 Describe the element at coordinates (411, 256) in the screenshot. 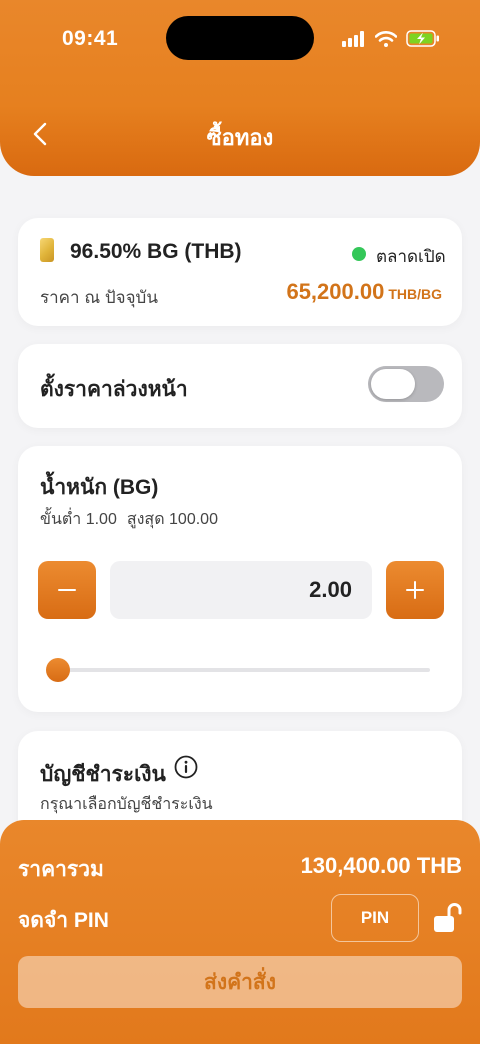

I see `market-status: ตลาดเปิด` at that location.